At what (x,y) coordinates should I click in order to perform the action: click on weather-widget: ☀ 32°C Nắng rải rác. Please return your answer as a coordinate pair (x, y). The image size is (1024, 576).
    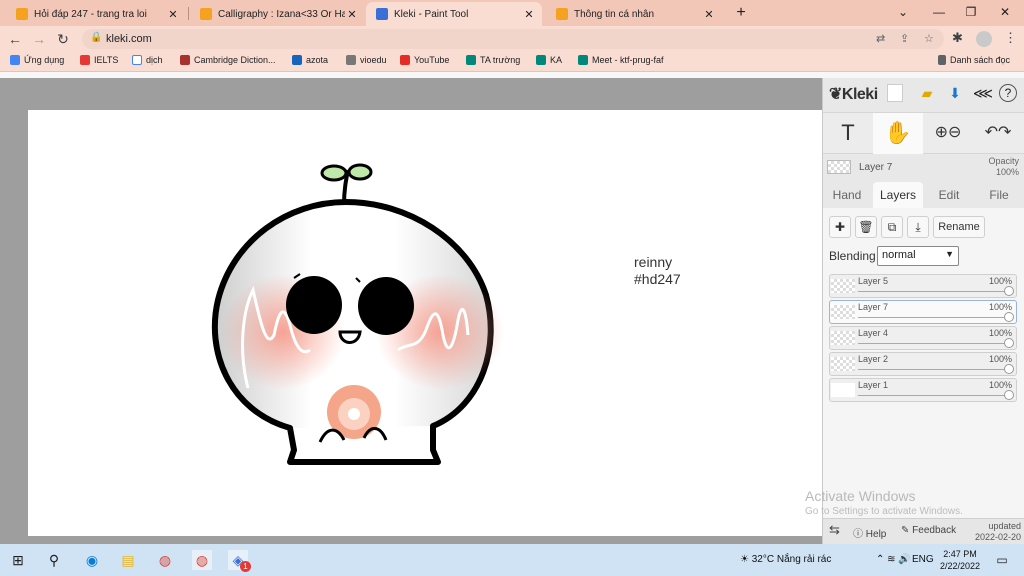
    Looking at the image, I should click on (785, 559).